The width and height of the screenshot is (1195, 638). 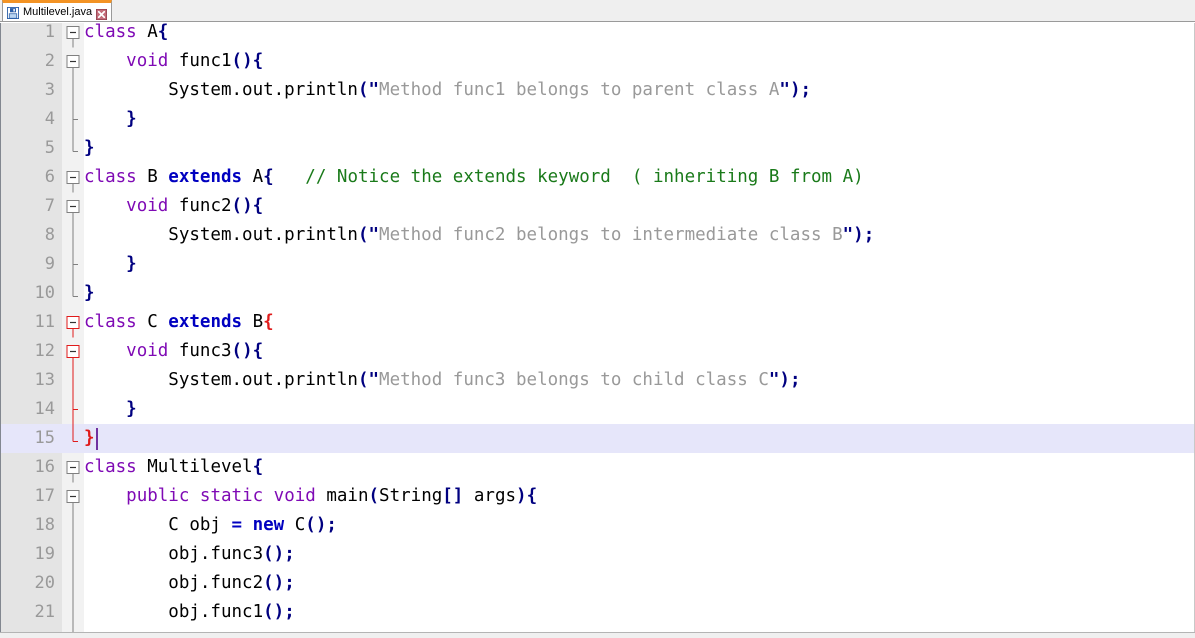 What do you see at coordinates (200, 61) in the screenshot?
I see `token-plain: func1` at bounding box center [200, 61].